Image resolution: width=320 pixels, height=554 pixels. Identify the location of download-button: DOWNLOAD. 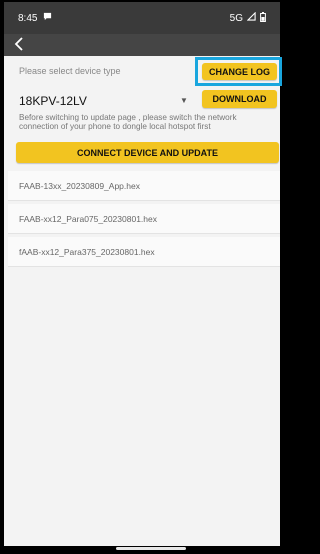
(239, 99).